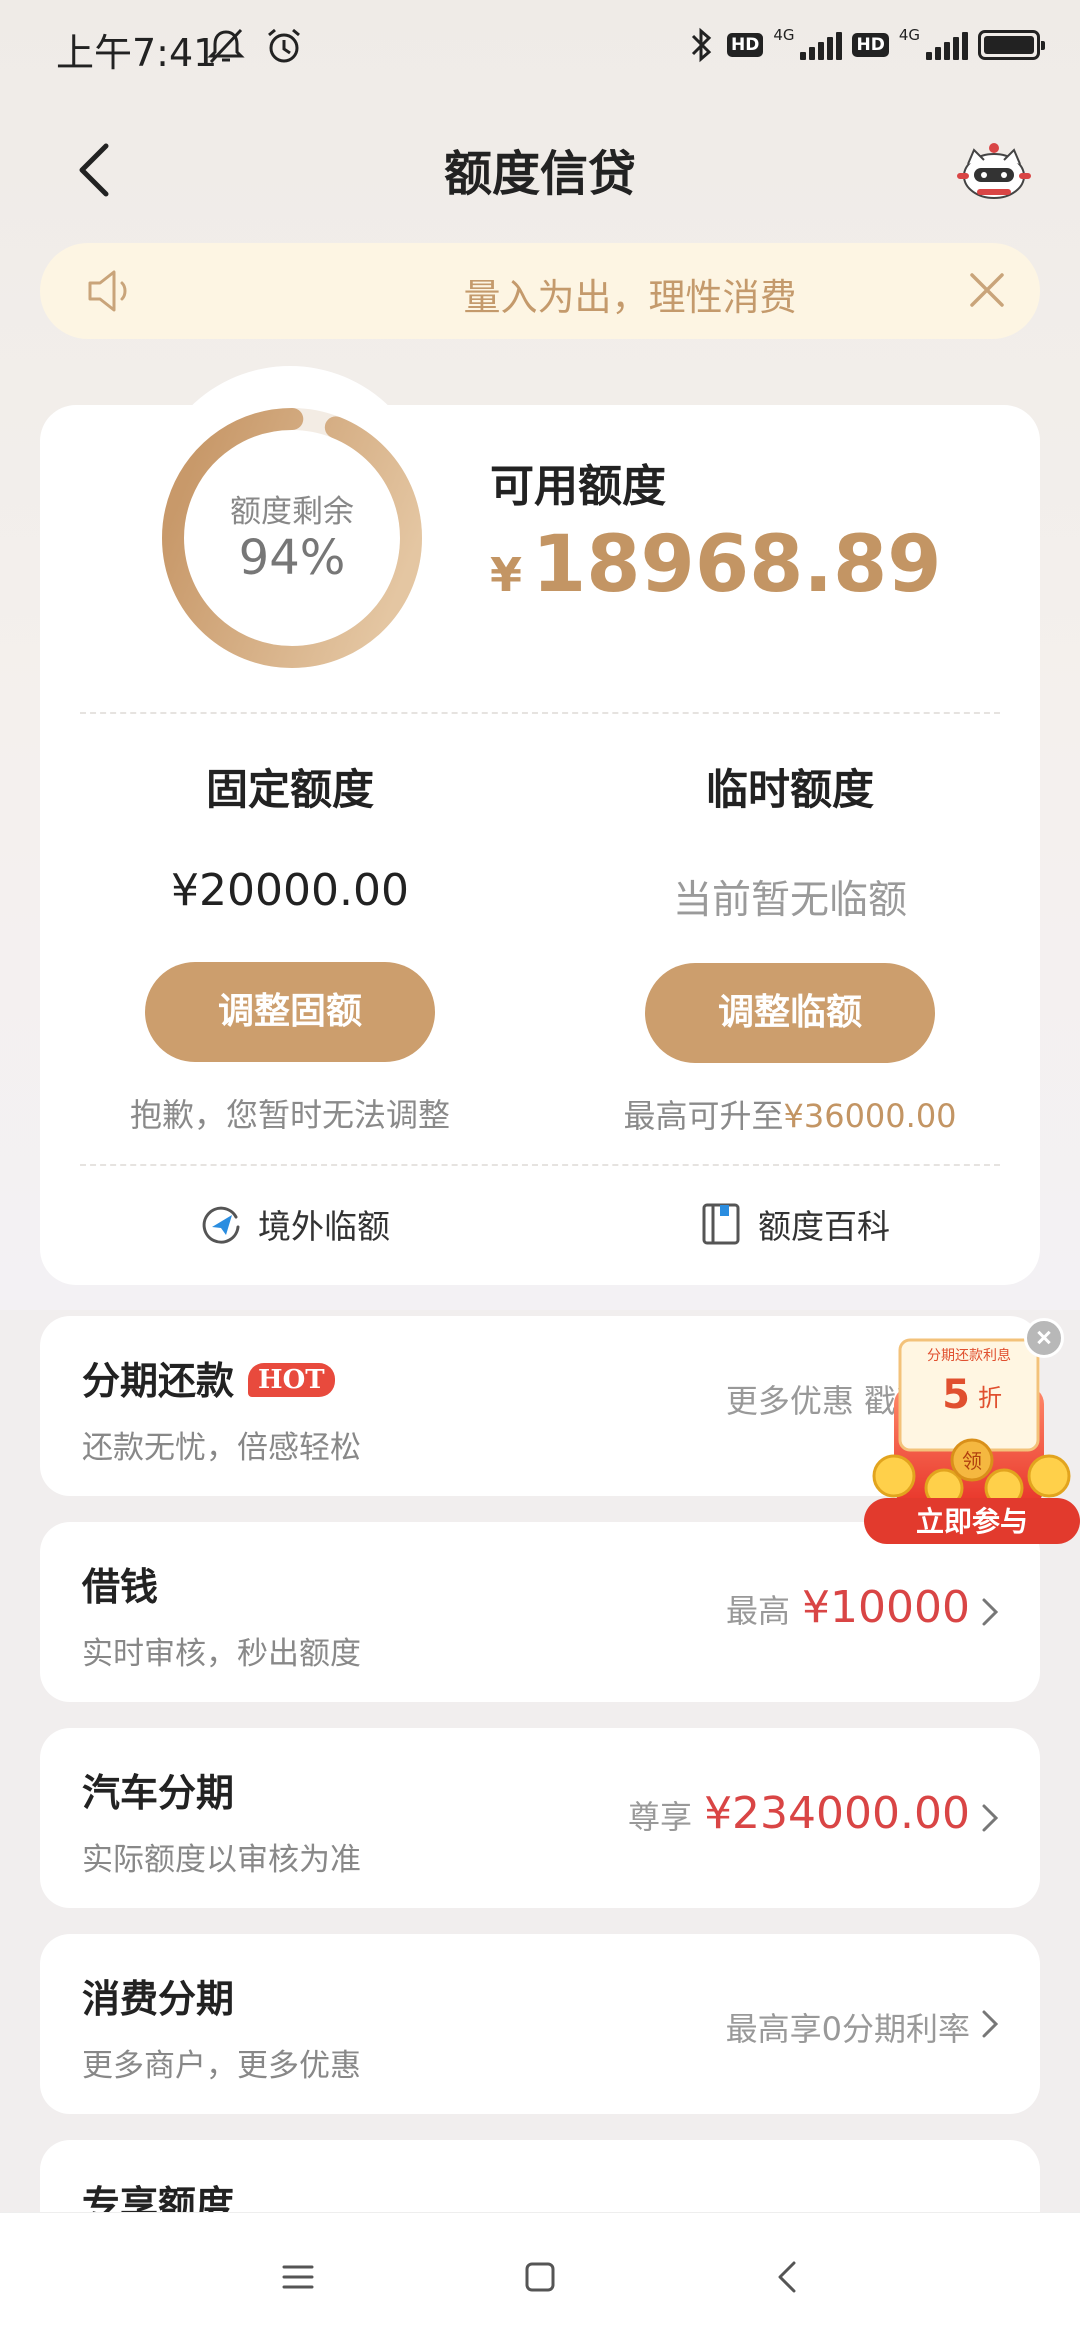 This screenshot has width=1080, height=2340. I want to click on card-right: 尊享 ¥234000.00, so click(799, 1813).